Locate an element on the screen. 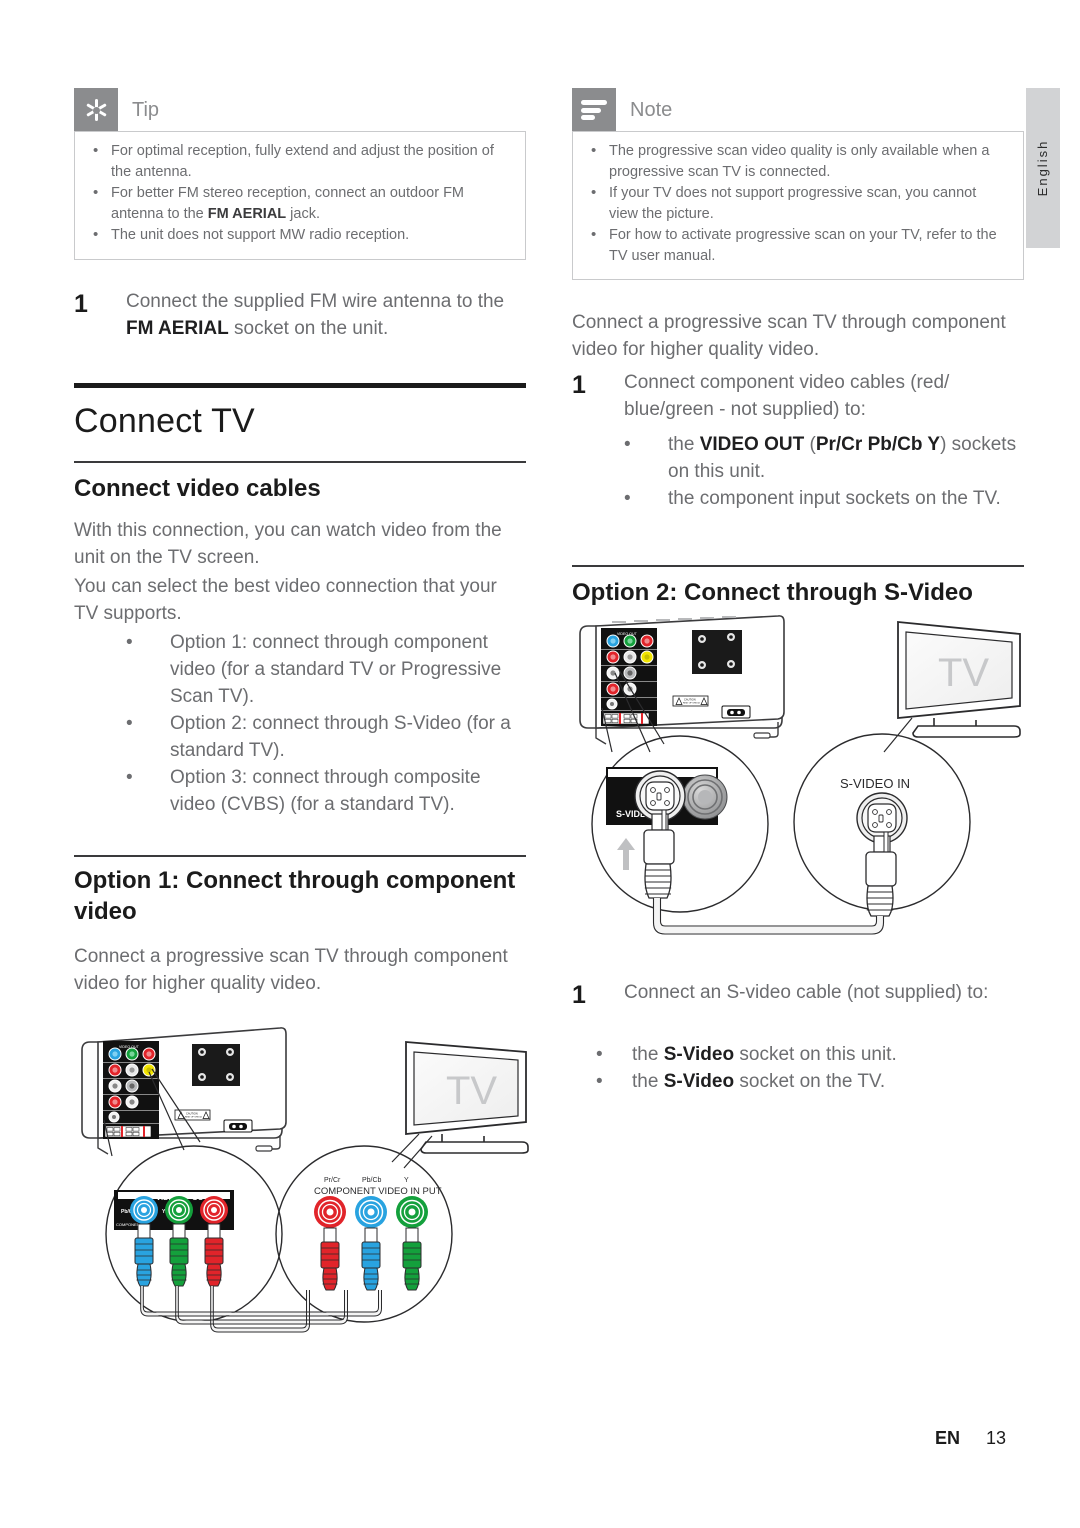 The image size is (1080, 1528). svg-text: Pr/Cr is located at coordinates (332, 1180).